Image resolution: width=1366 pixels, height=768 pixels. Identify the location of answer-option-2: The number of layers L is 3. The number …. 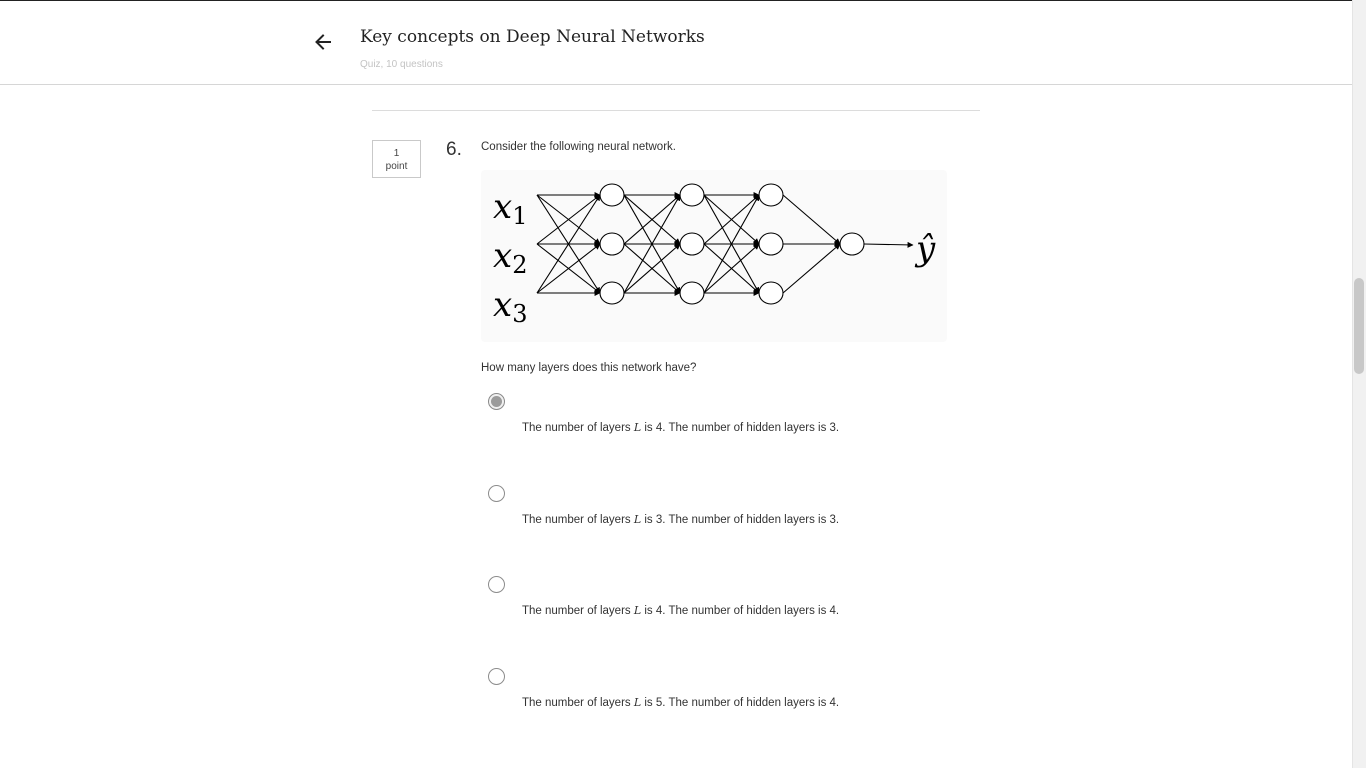
(726, 510).